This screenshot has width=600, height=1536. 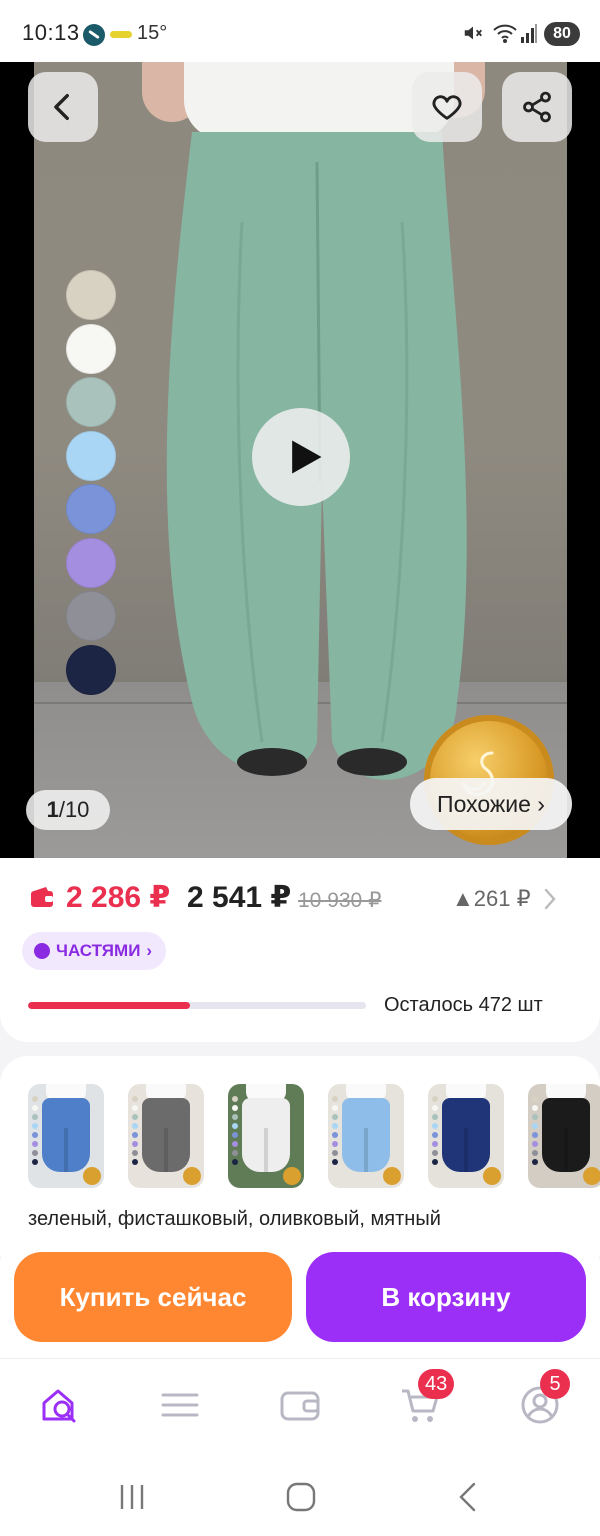 I want to click on play-video-button, so click(x=301, y=457).